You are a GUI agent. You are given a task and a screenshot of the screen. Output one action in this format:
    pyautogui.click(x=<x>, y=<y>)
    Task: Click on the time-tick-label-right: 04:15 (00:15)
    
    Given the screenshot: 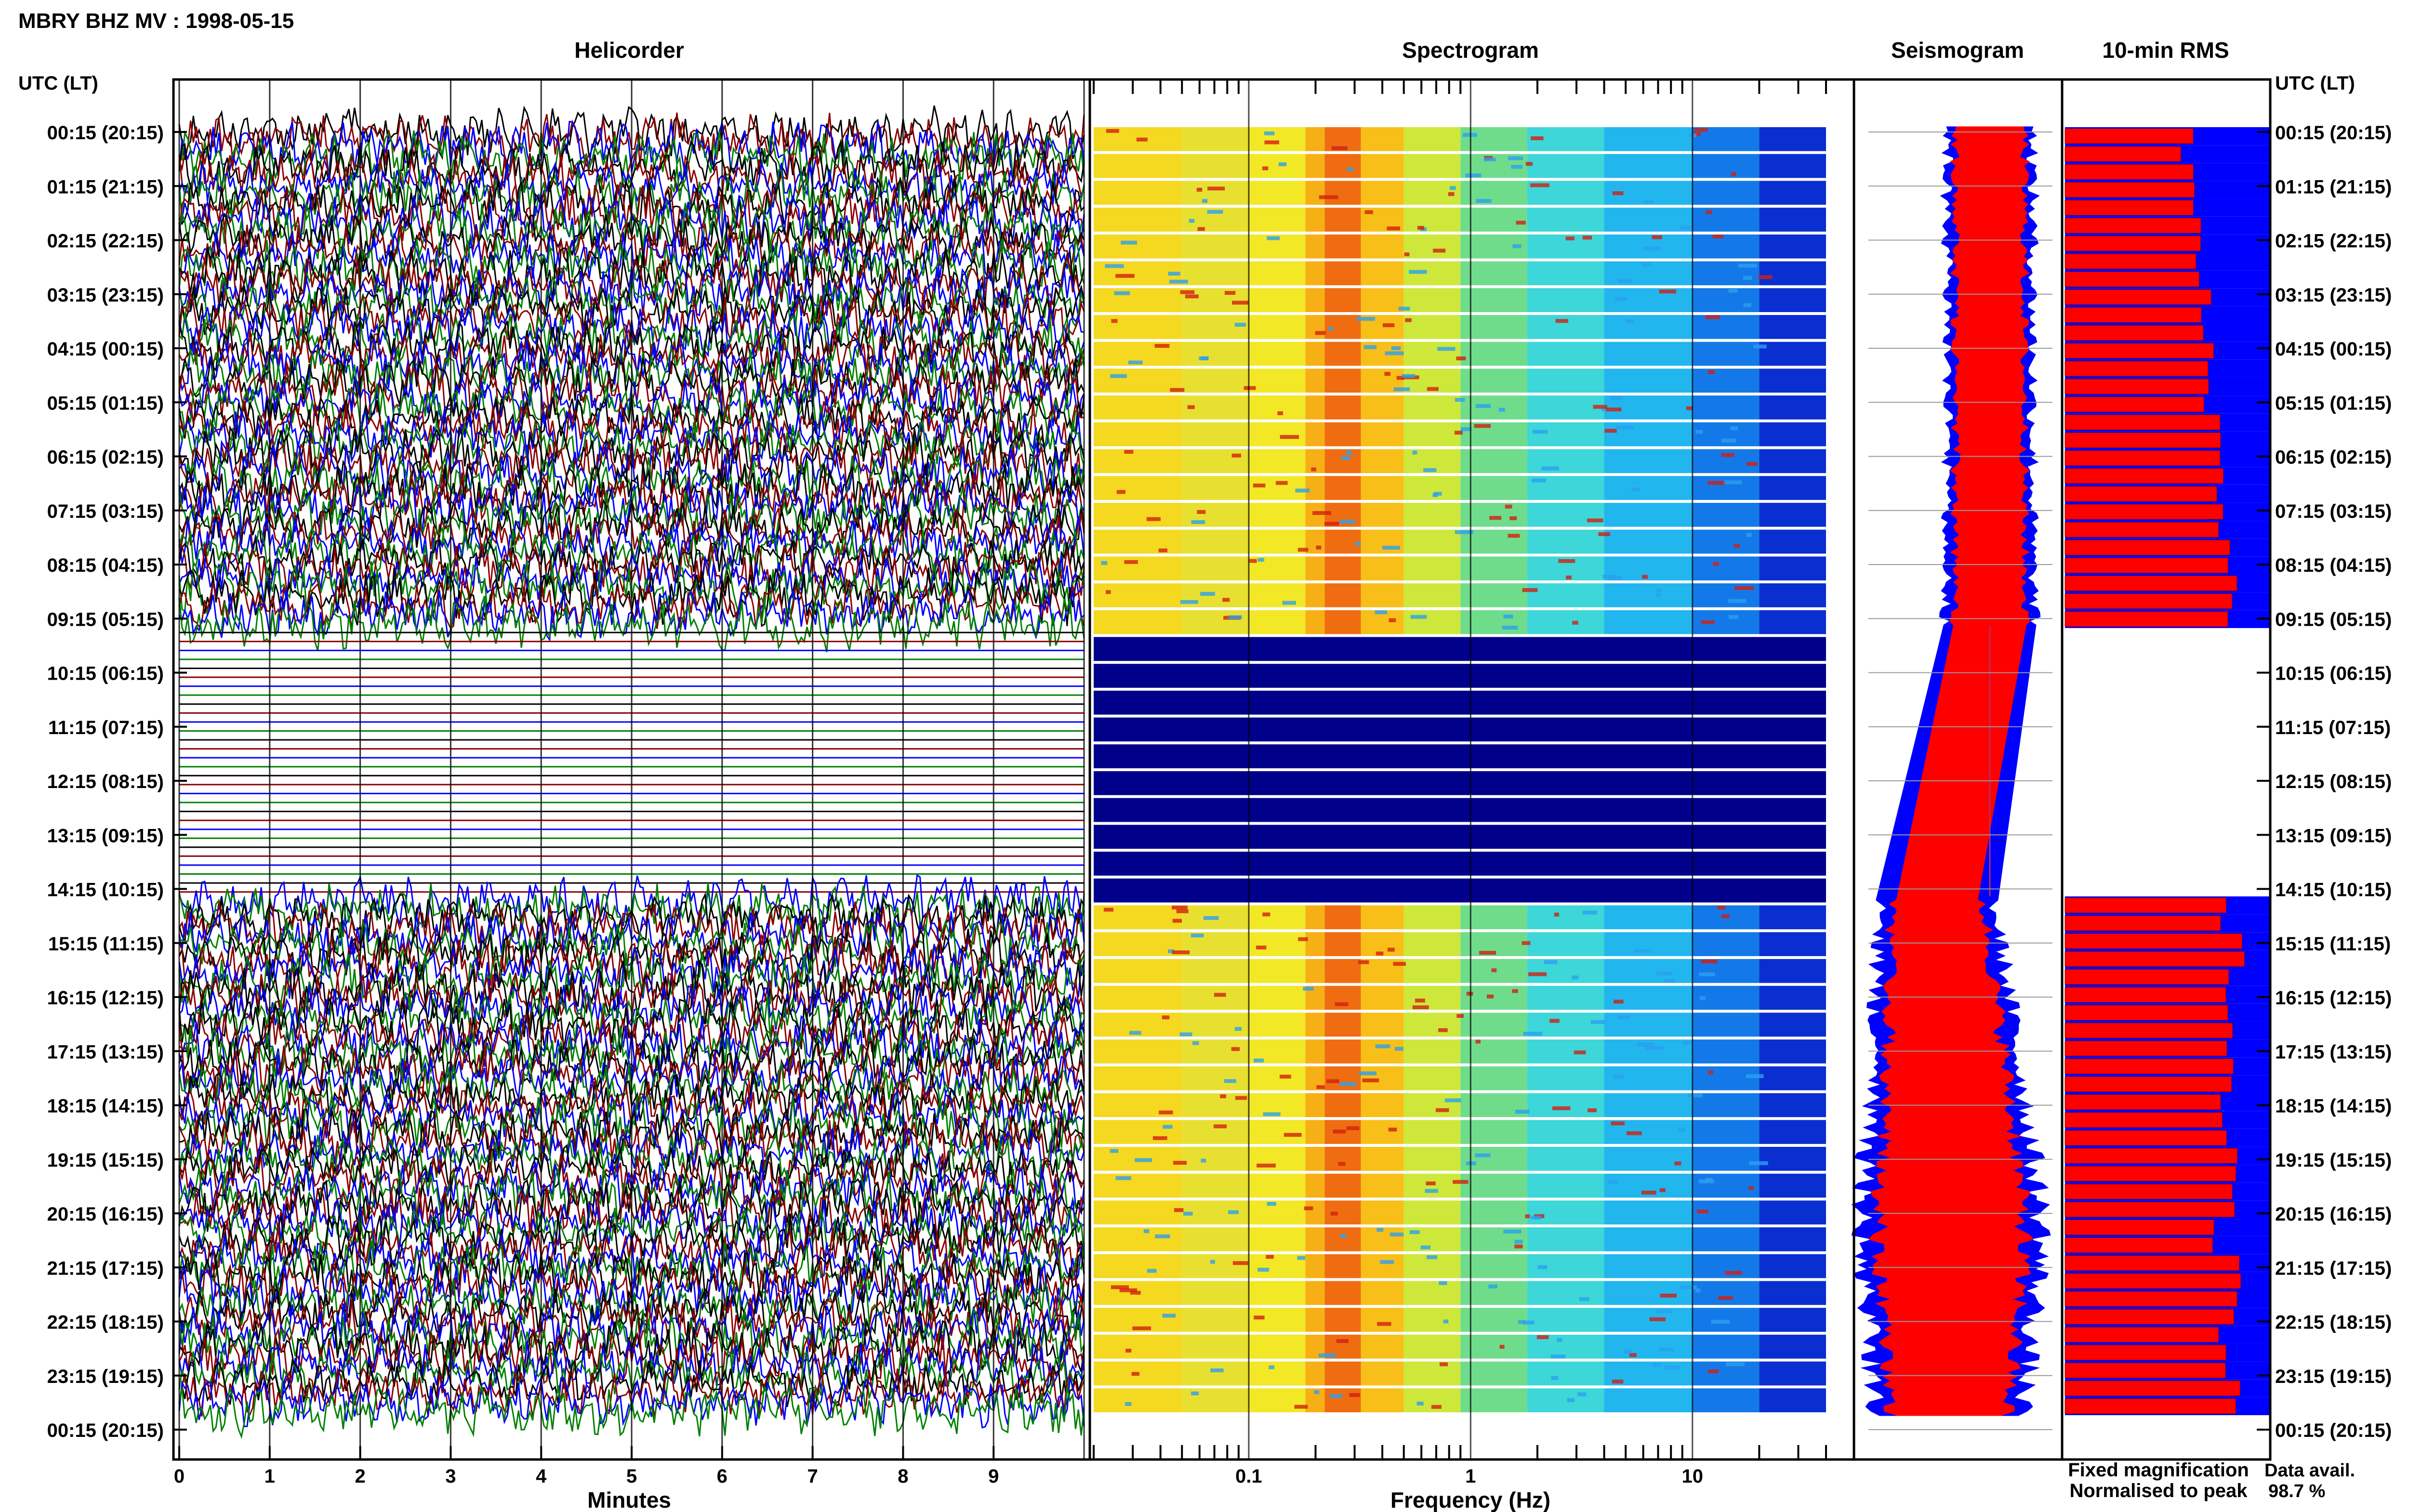 What is the action you would take?
    pyautogui.click(x=2333, y=349)
    